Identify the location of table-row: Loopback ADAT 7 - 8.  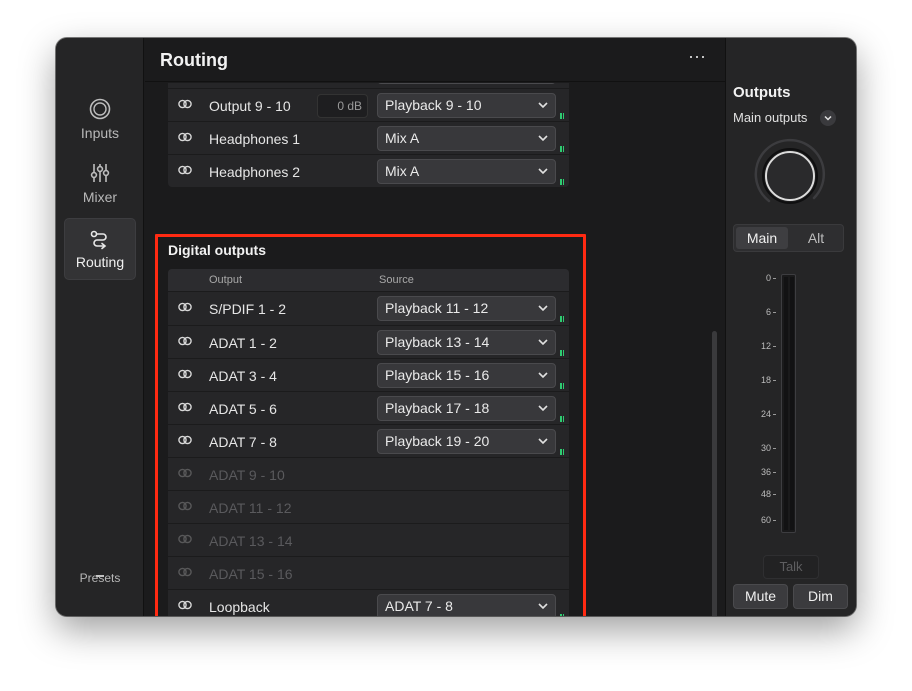
(368, 602).